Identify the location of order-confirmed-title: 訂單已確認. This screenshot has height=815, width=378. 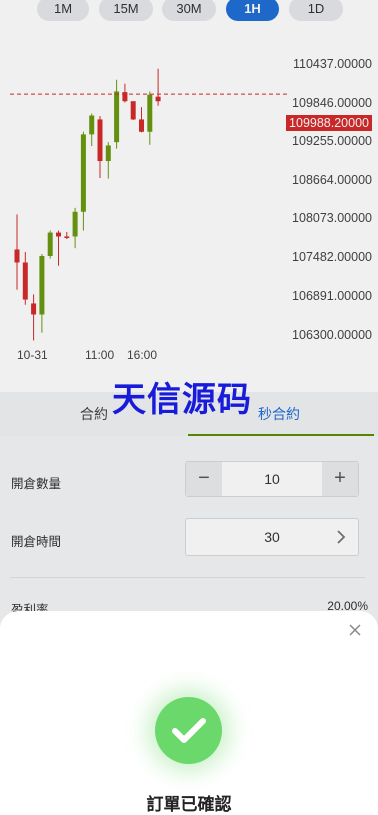
(189, 804).